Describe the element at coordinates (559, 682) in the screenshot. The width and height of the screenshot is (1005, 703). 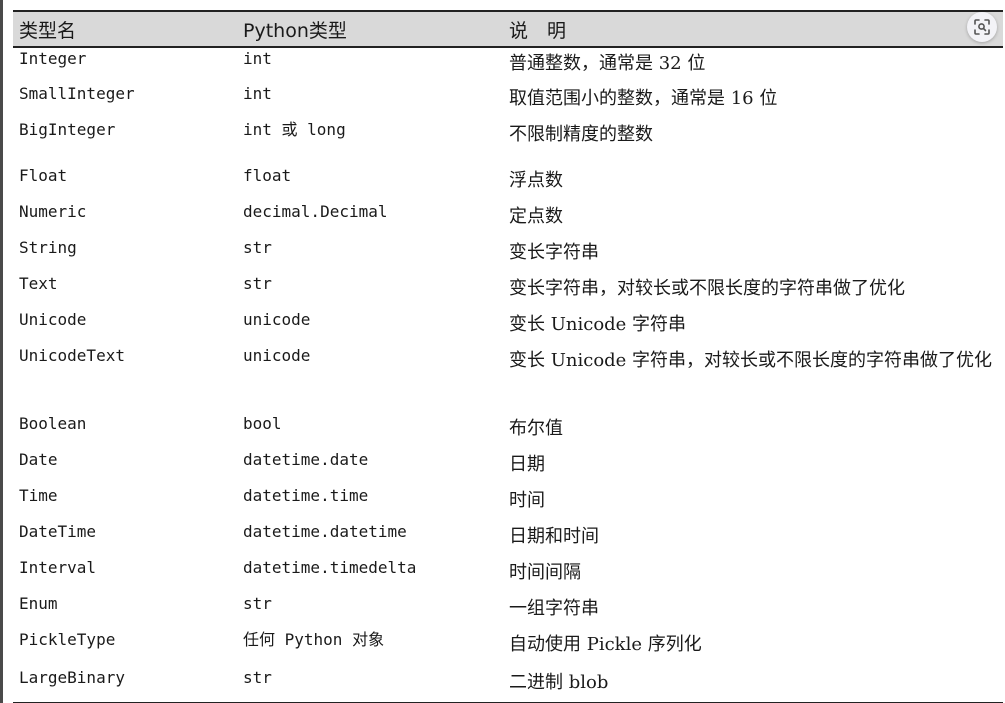
I see `description-cell: 二进制 blob` at that location.